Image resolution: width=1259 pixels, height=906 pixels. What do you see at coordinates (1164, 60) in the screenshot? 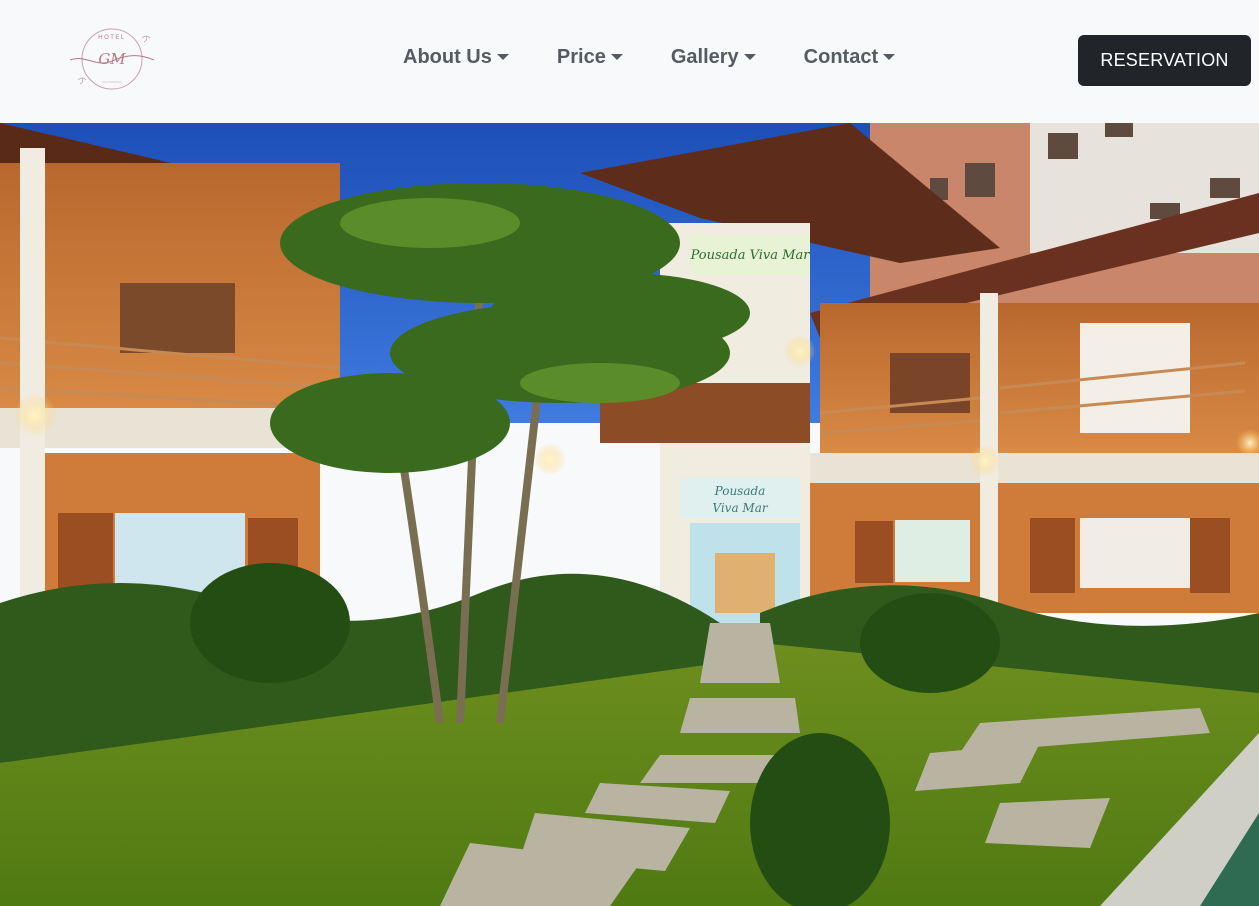
I see `reservation-button: RESERVATION` at bounding box center [1164, 60].